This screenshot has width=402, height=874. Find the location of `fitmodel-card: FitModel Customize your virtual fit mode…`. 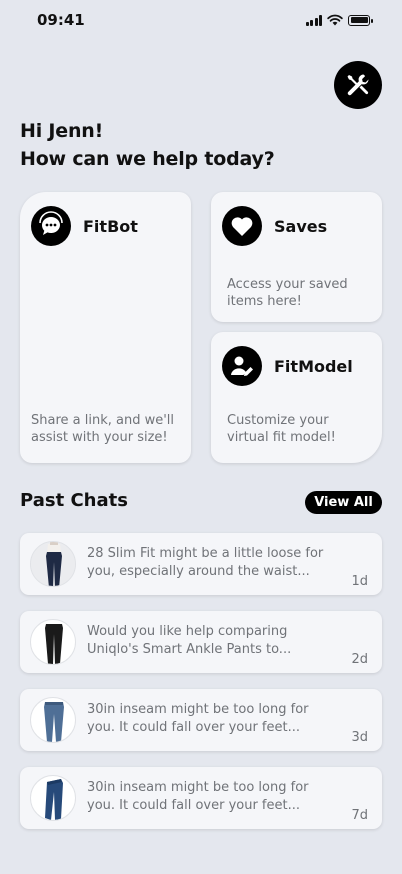

fitmodel-card: FitModel Customize your virtual fit mode… is located at coordinates (296, 397).